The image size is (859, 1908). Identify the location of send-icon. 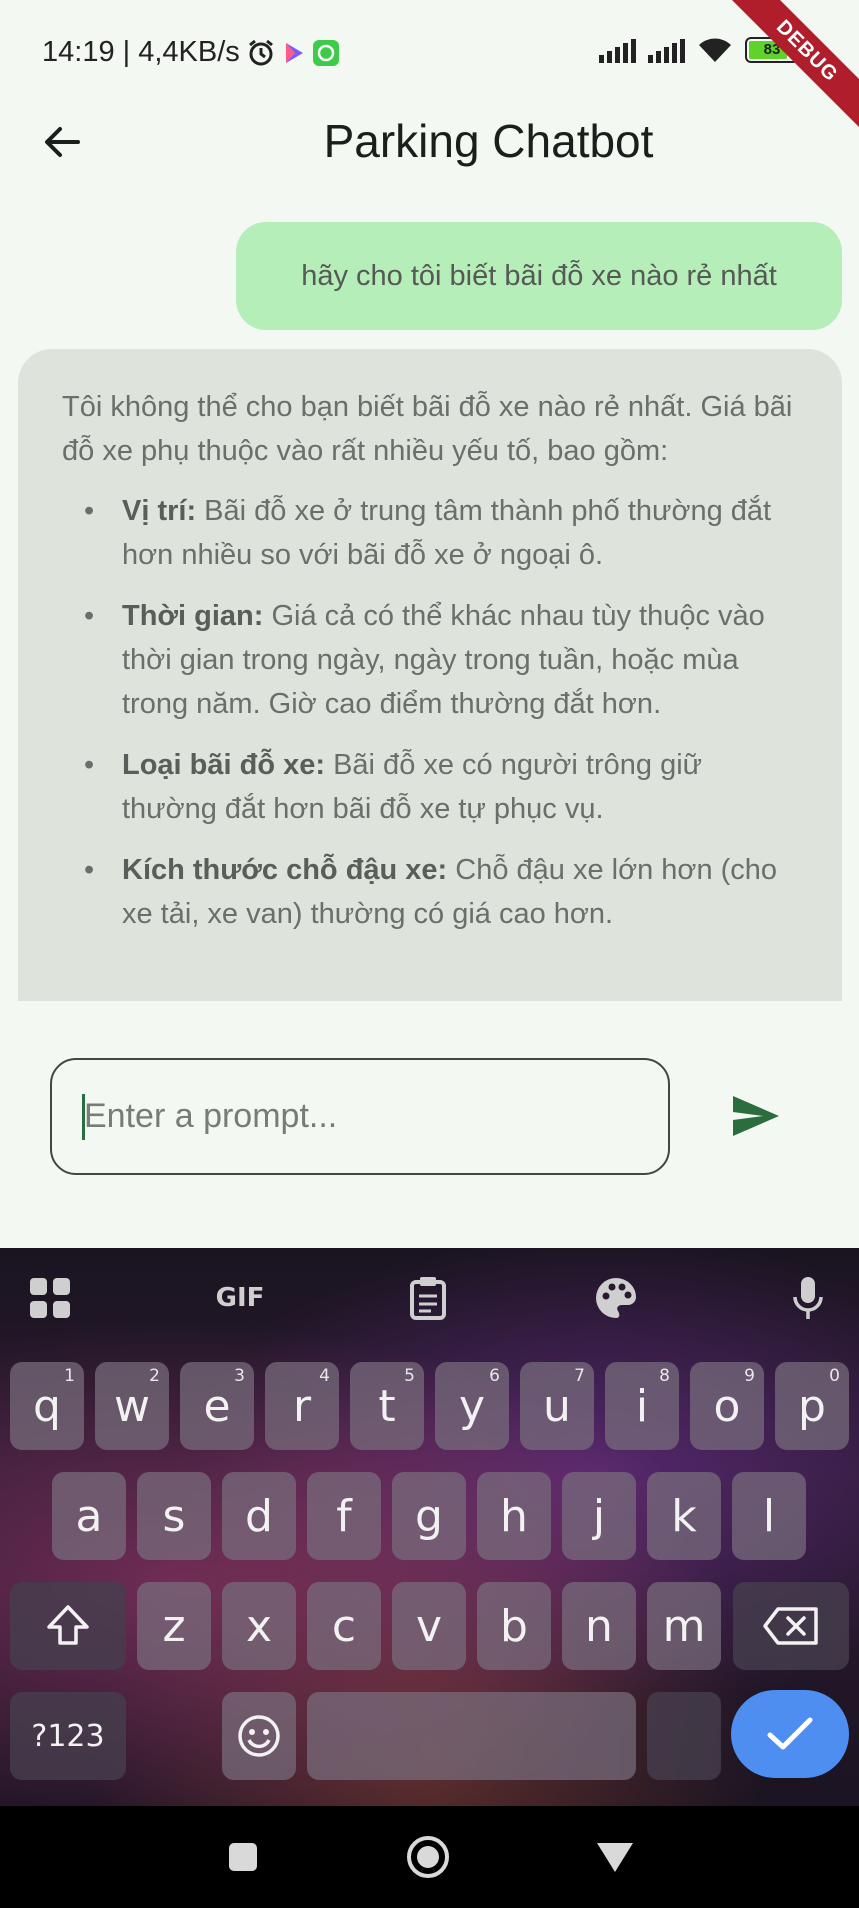
(756, 1116).